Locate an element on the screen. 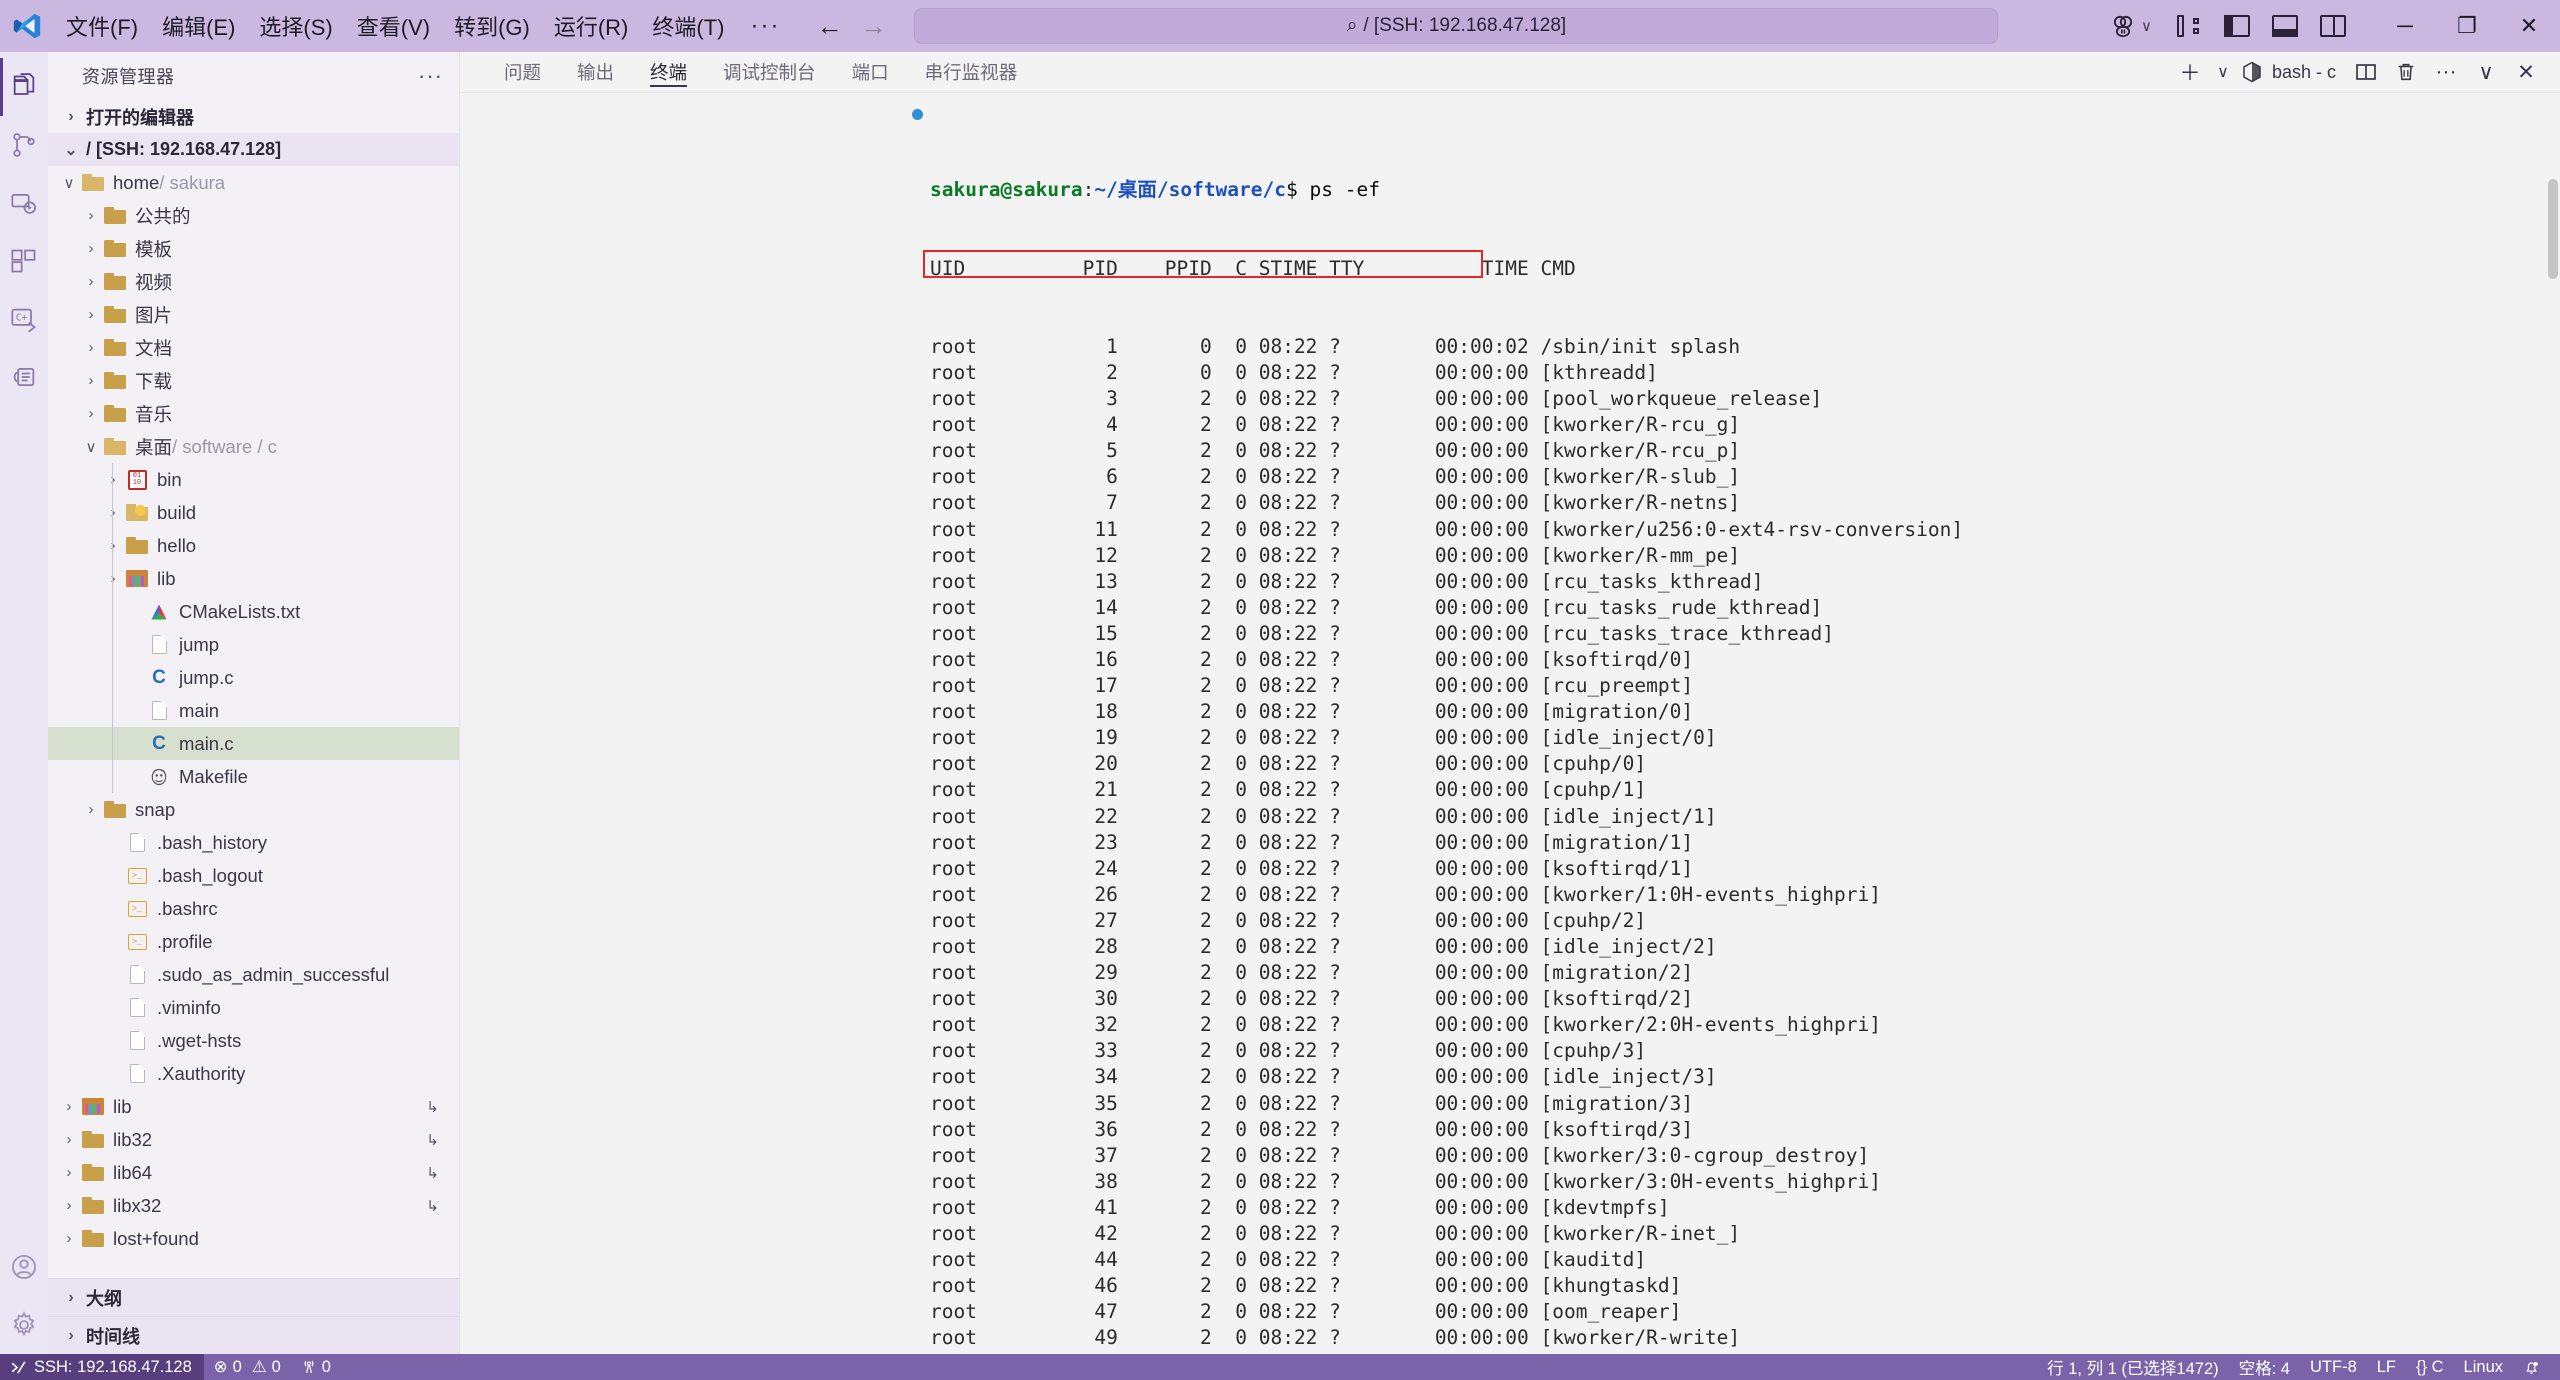  tree-item-documents: › 文档 is located at coordinates (253, 347).